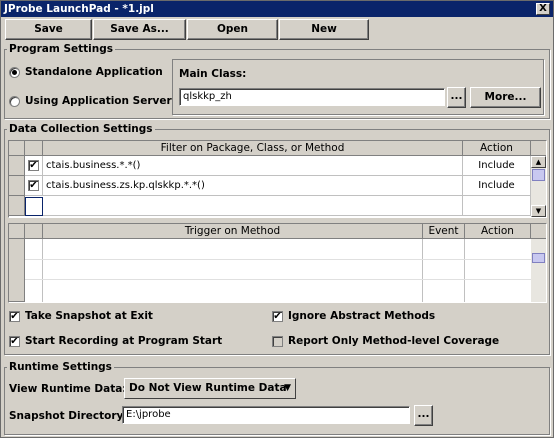 This screenshot has height=438, width=554. I want to click on open-button: Open, so click(232, 29).